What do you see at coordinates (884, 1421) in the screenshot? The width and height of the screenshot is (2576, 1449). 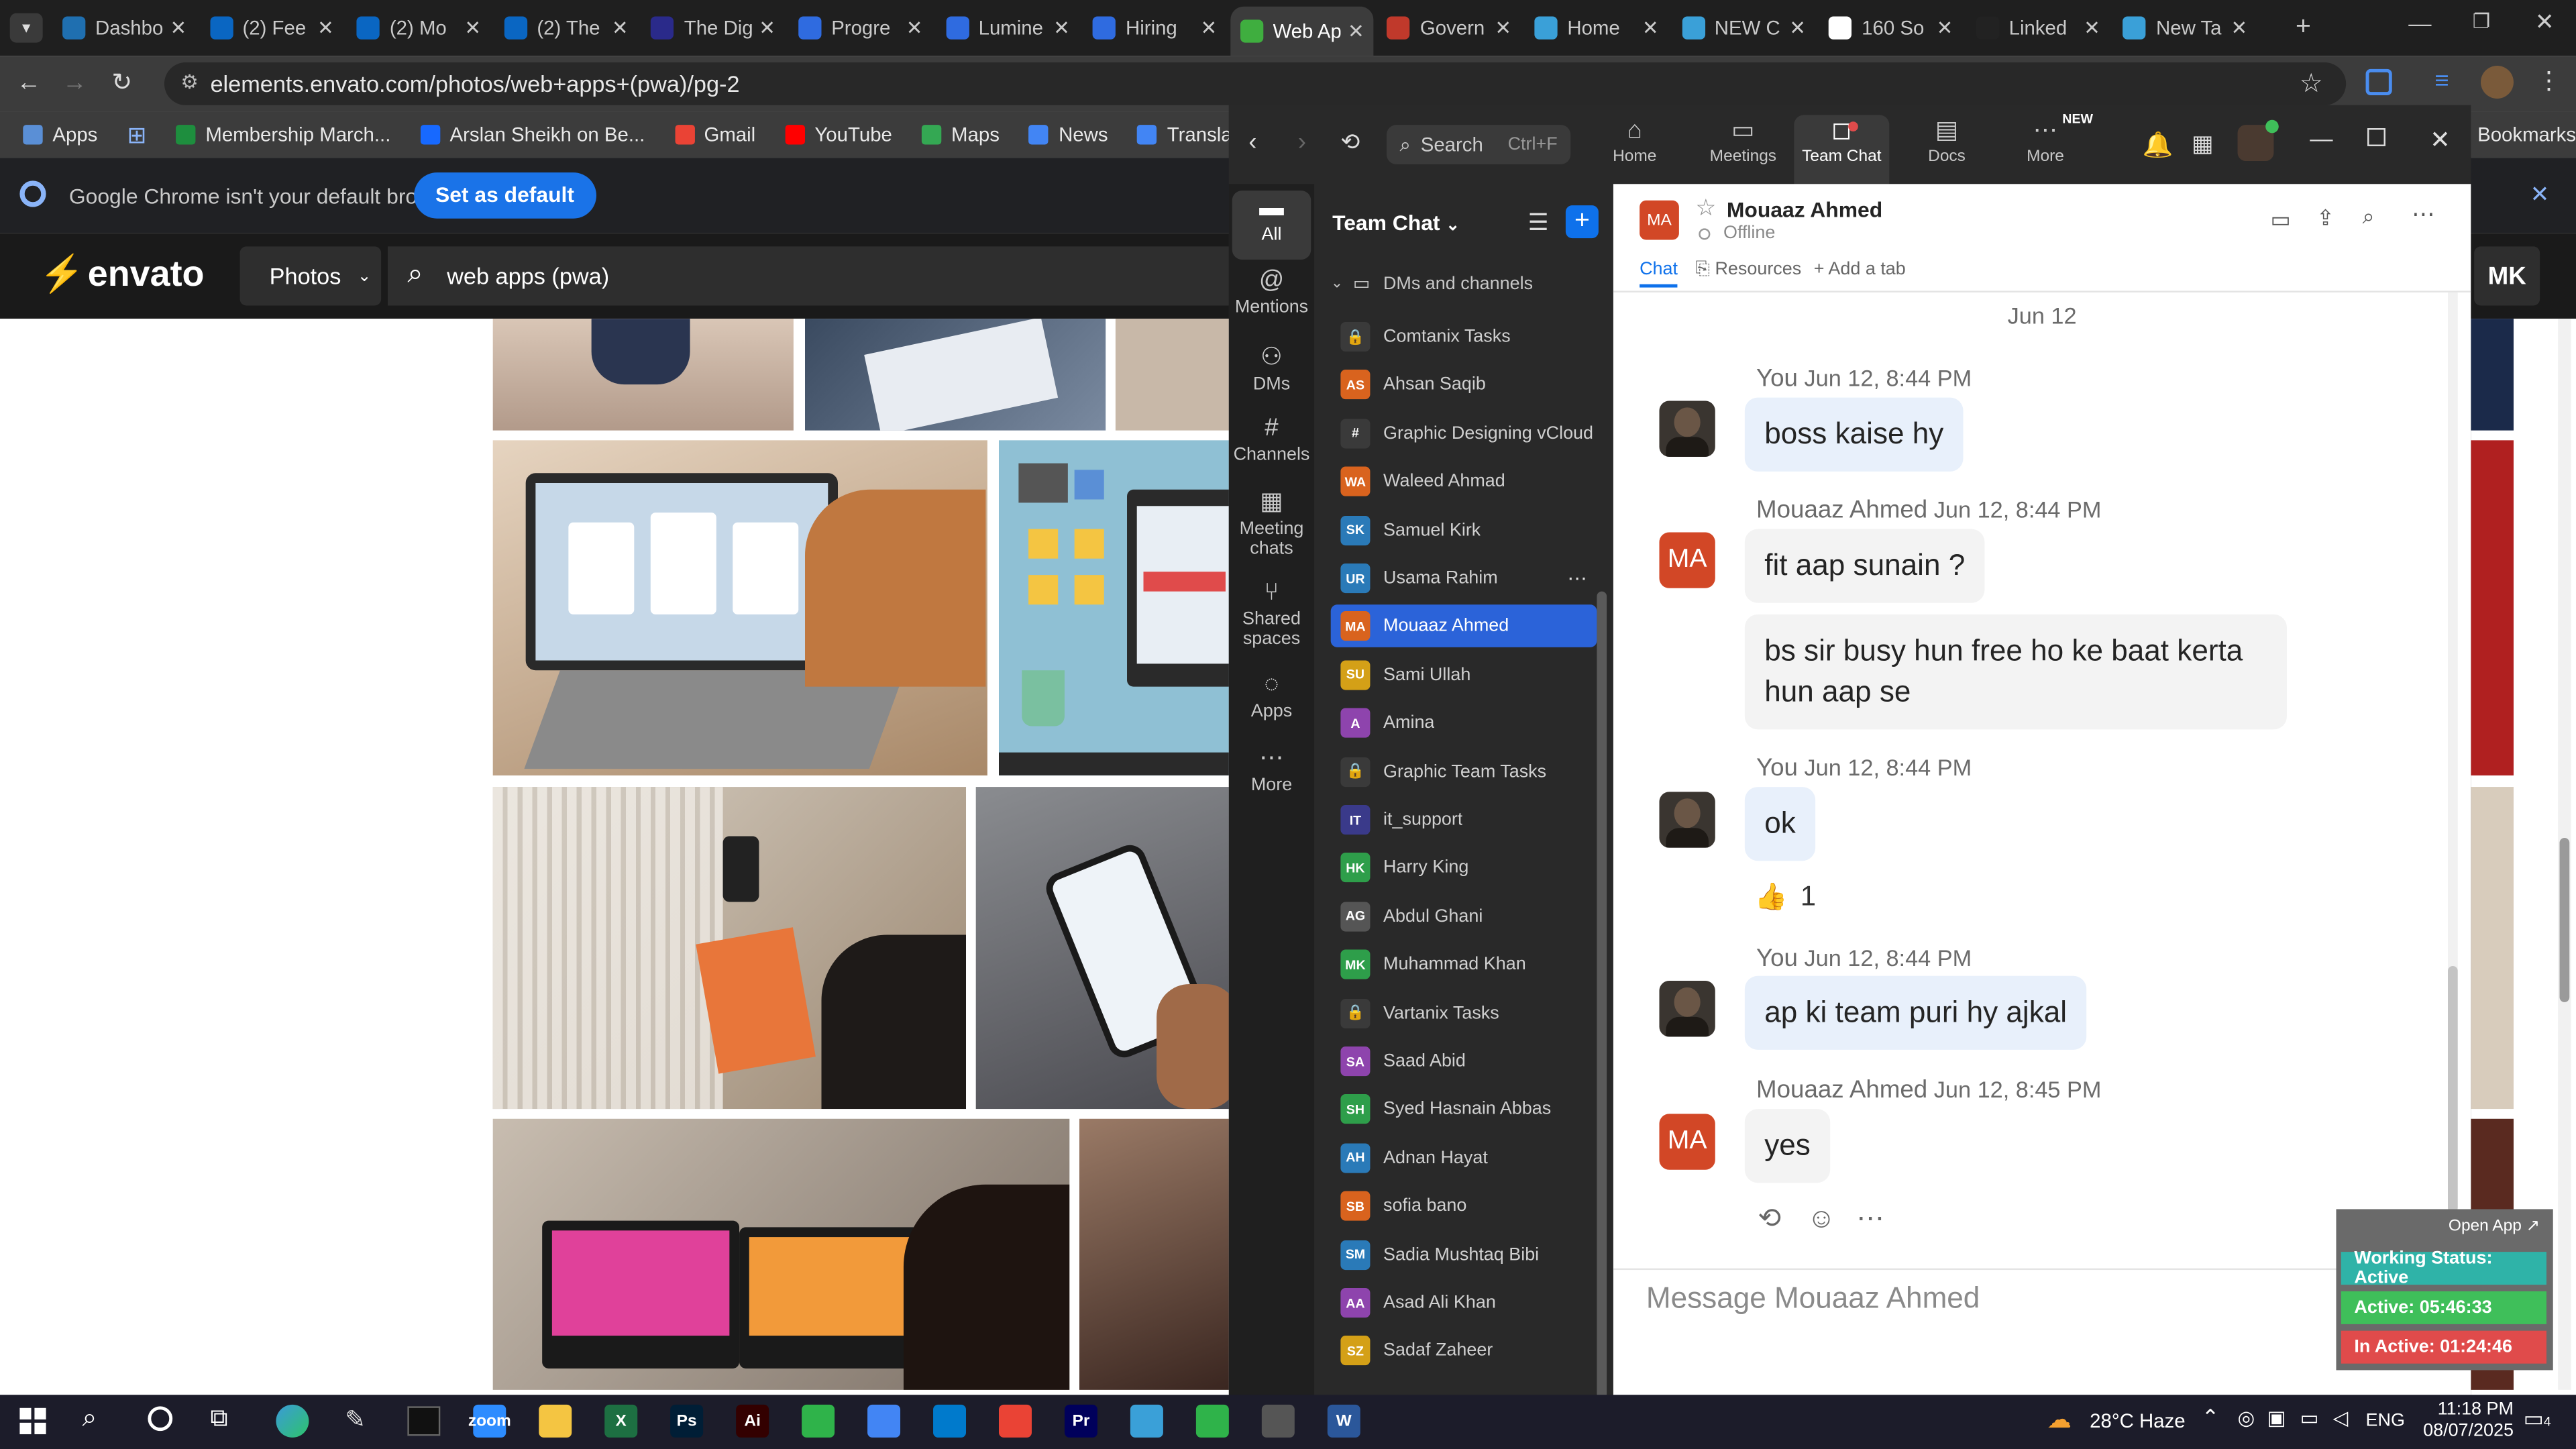 I see `chrome-icon` at bounding box center [884, 1421].